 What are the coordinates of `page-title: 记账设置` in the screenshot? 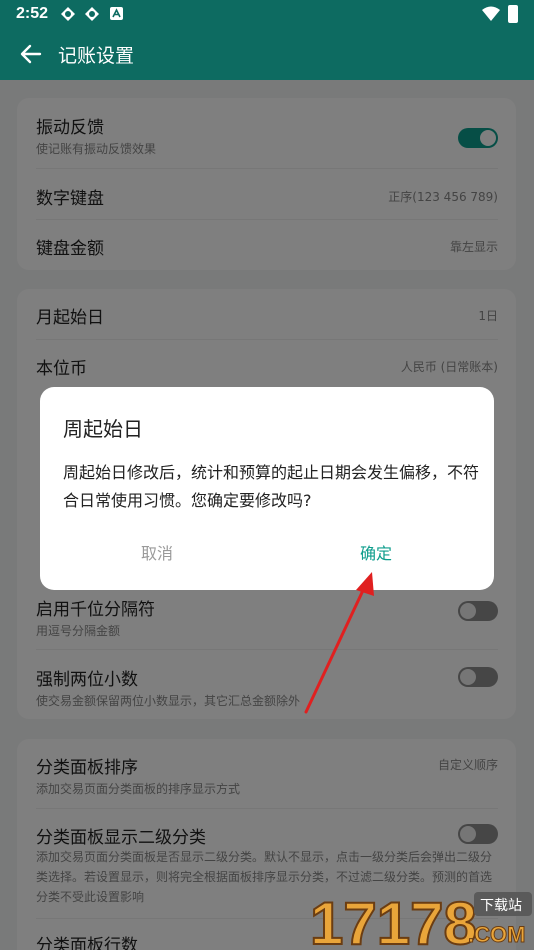 It's located at (96, 56).